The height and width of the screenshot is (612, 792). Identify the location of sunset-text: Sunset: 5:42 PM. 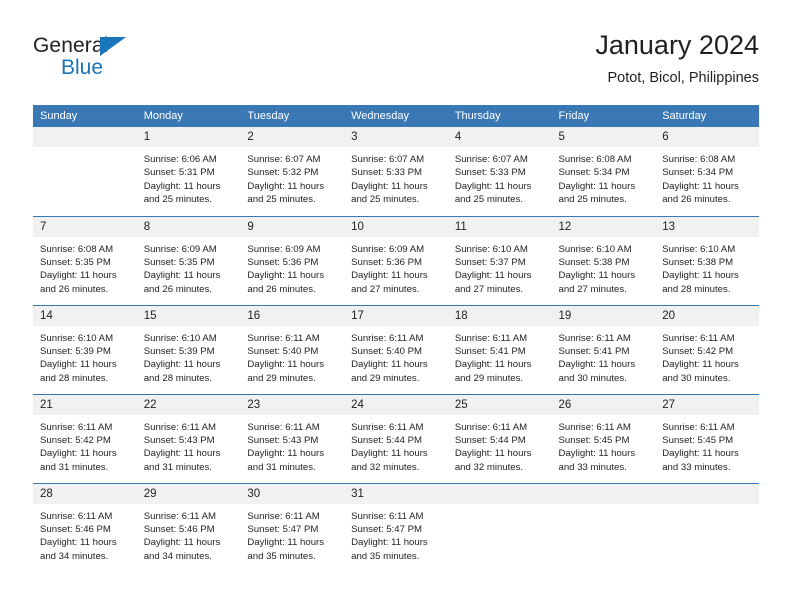
(698, 351).